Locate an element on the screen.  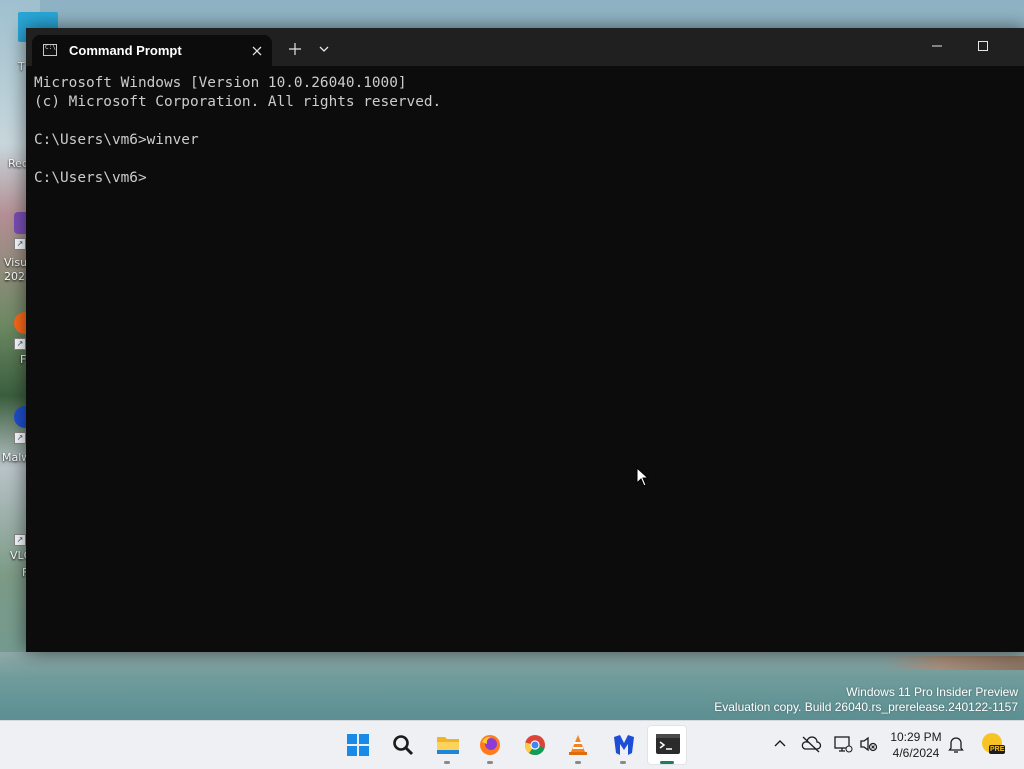
volume-button is located at coordinates (869, 744).